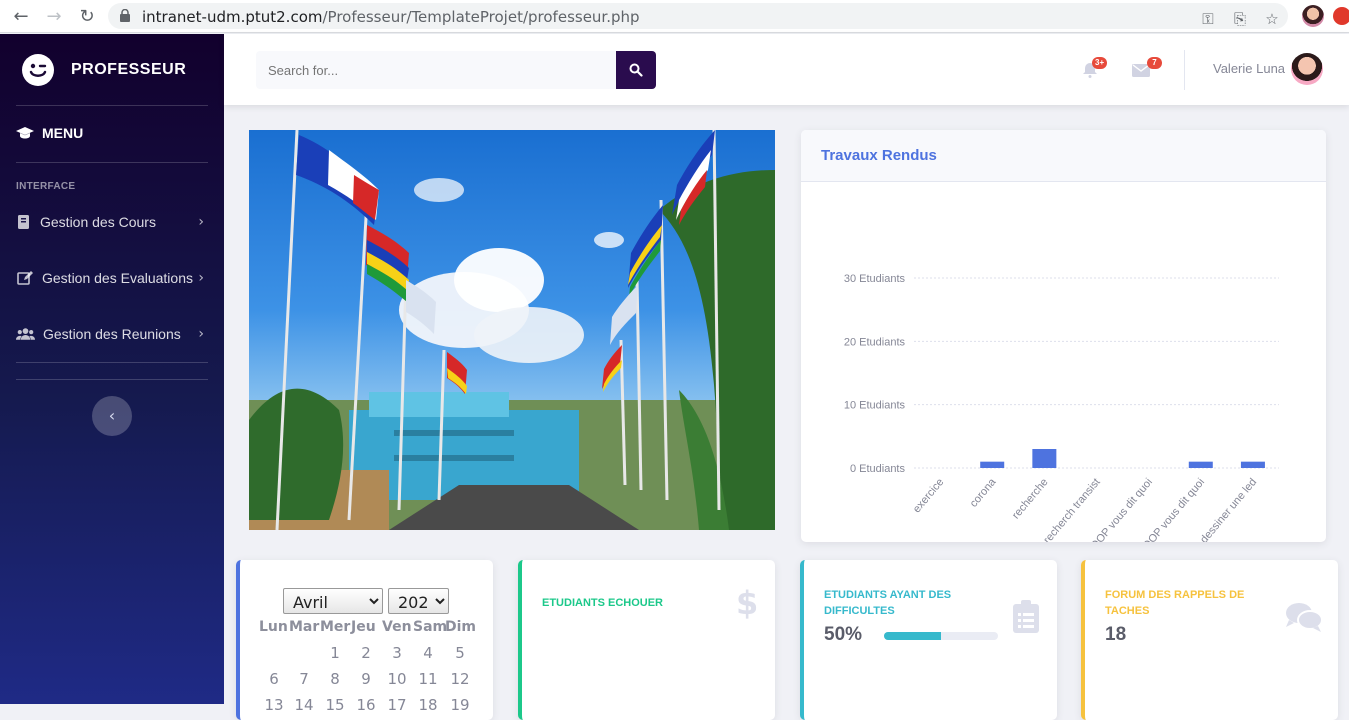  Describe the element at coordinates (21, 17) in the screenshot. I see `back-icon: ←` at that location.